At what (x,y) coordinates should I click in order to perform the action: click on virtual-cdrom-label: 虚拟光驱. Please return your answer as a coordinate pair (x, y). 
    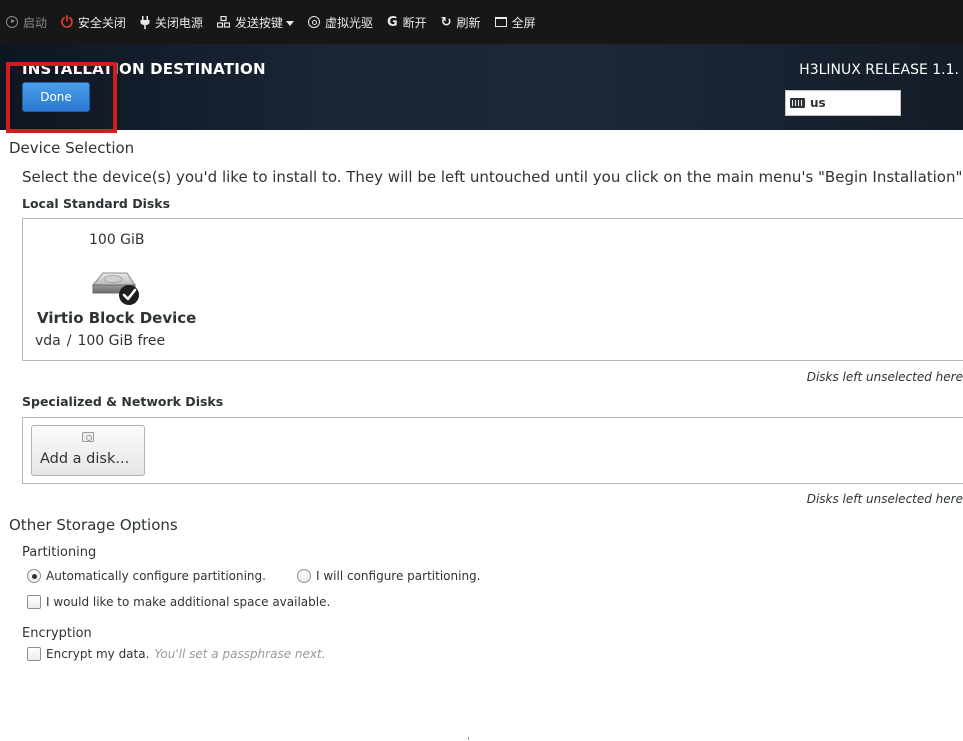
    Looking at the image, I should click on (348, 22).